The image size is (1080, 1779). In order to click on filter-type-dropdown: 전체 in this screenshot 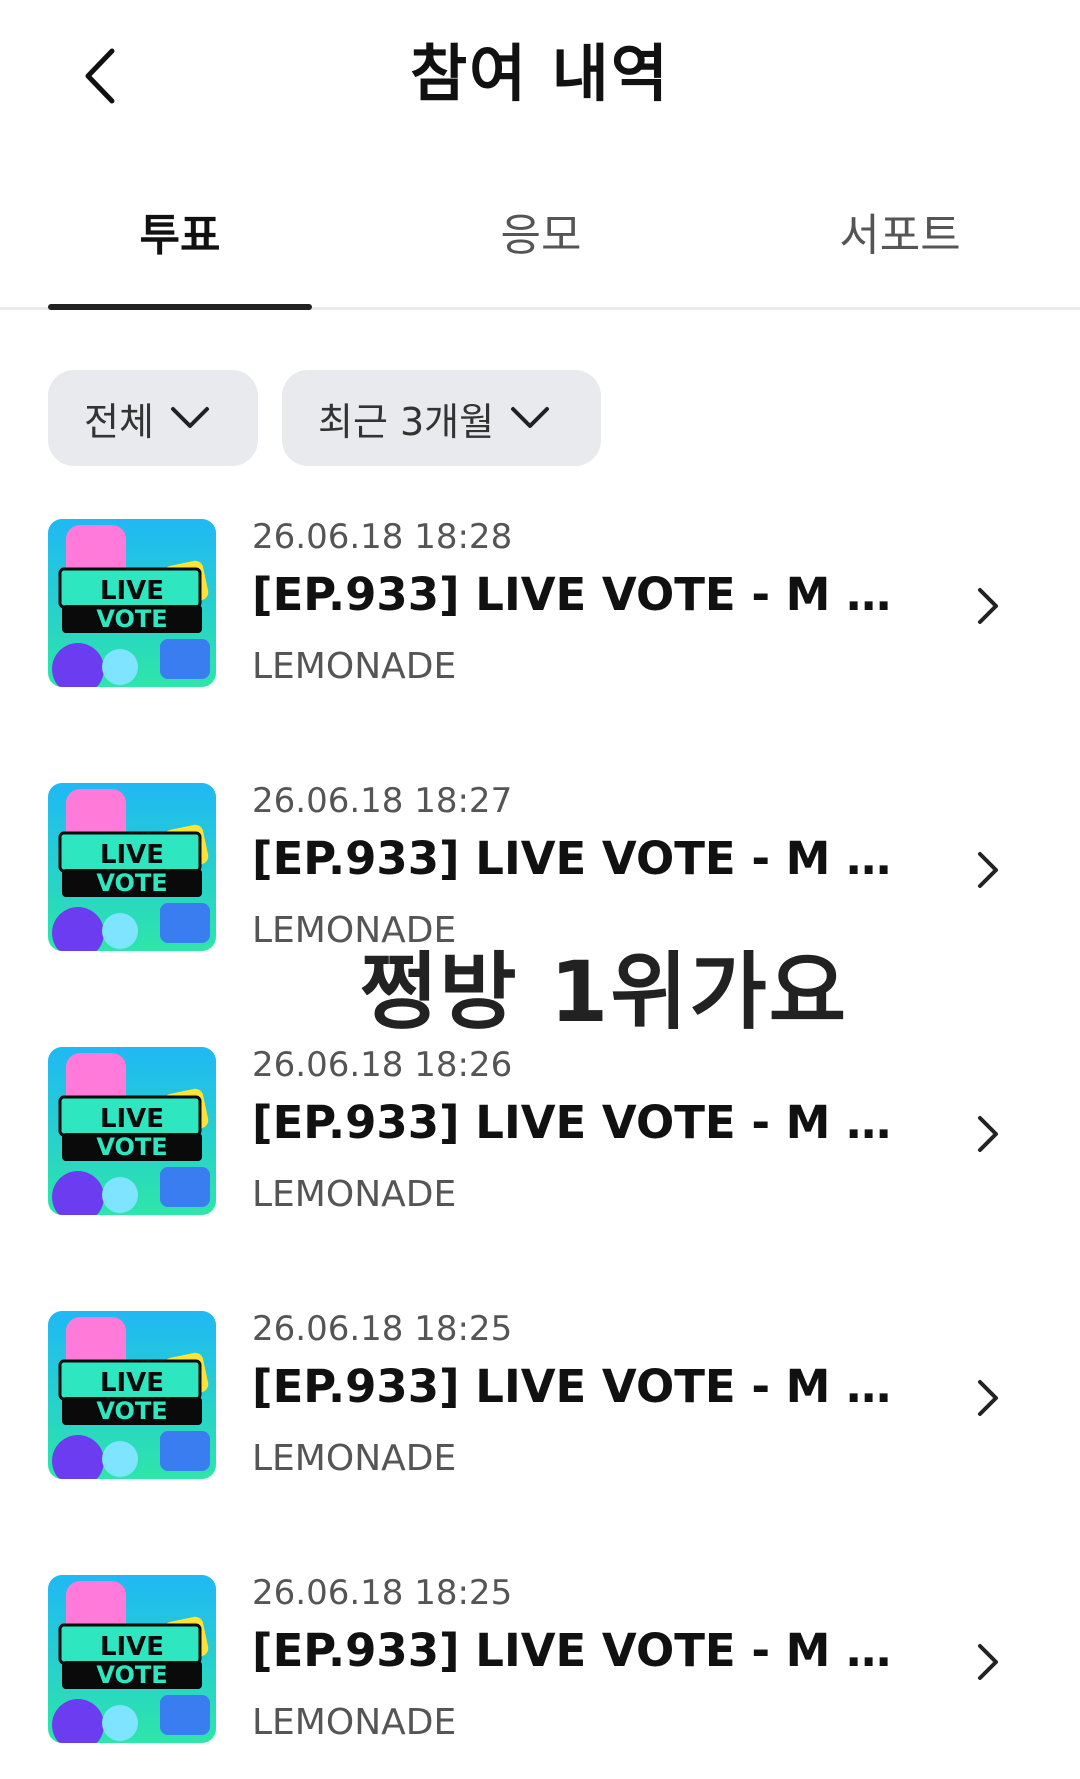, I will do `click(153, 418)`.